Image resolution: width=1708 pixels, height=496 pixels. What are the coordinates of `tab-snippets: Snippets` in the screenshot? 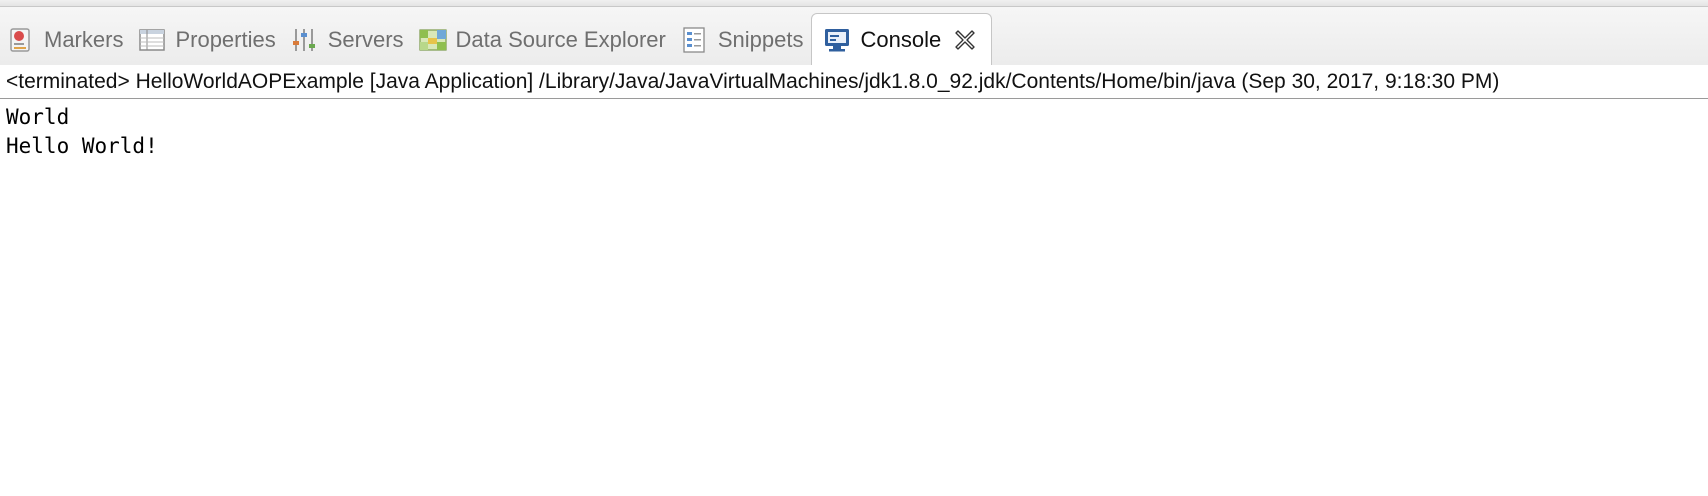 It's located at (743, 40).